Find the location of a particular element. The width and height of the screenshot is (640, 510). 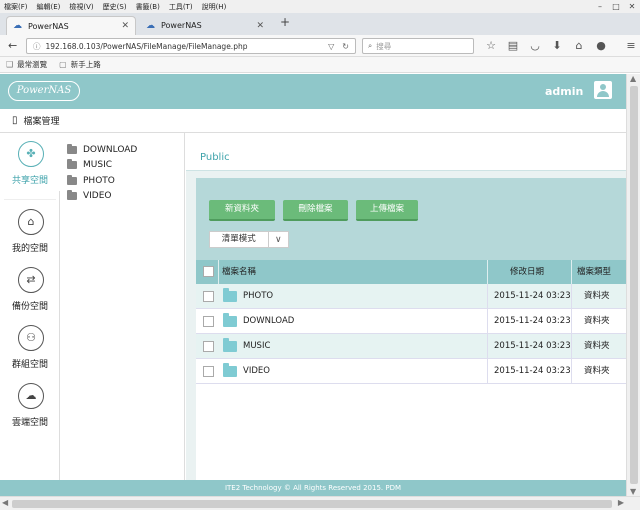

menu-bookmarks: 書籤(B) is located at coordinates (148, 7).